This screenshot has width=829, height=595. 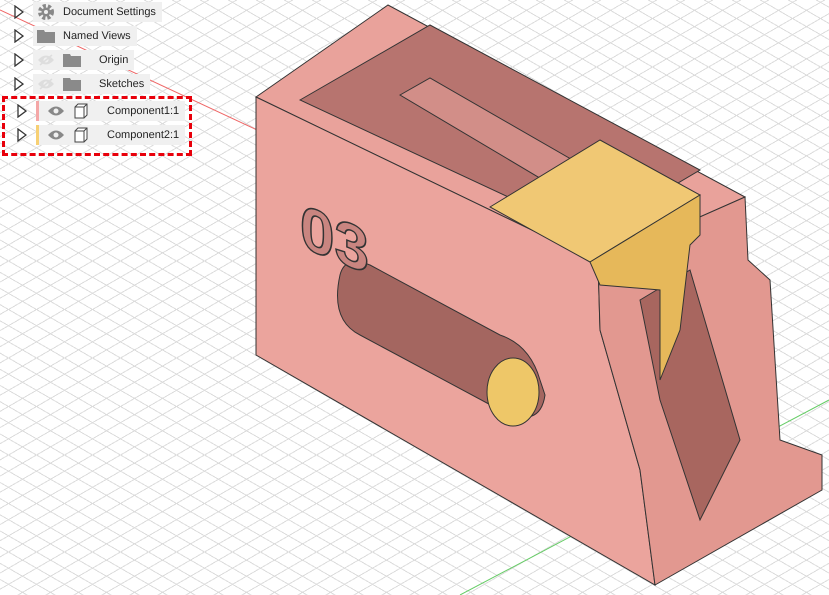 I want to click on browser-item: Origin, so click(x=83, y=60).